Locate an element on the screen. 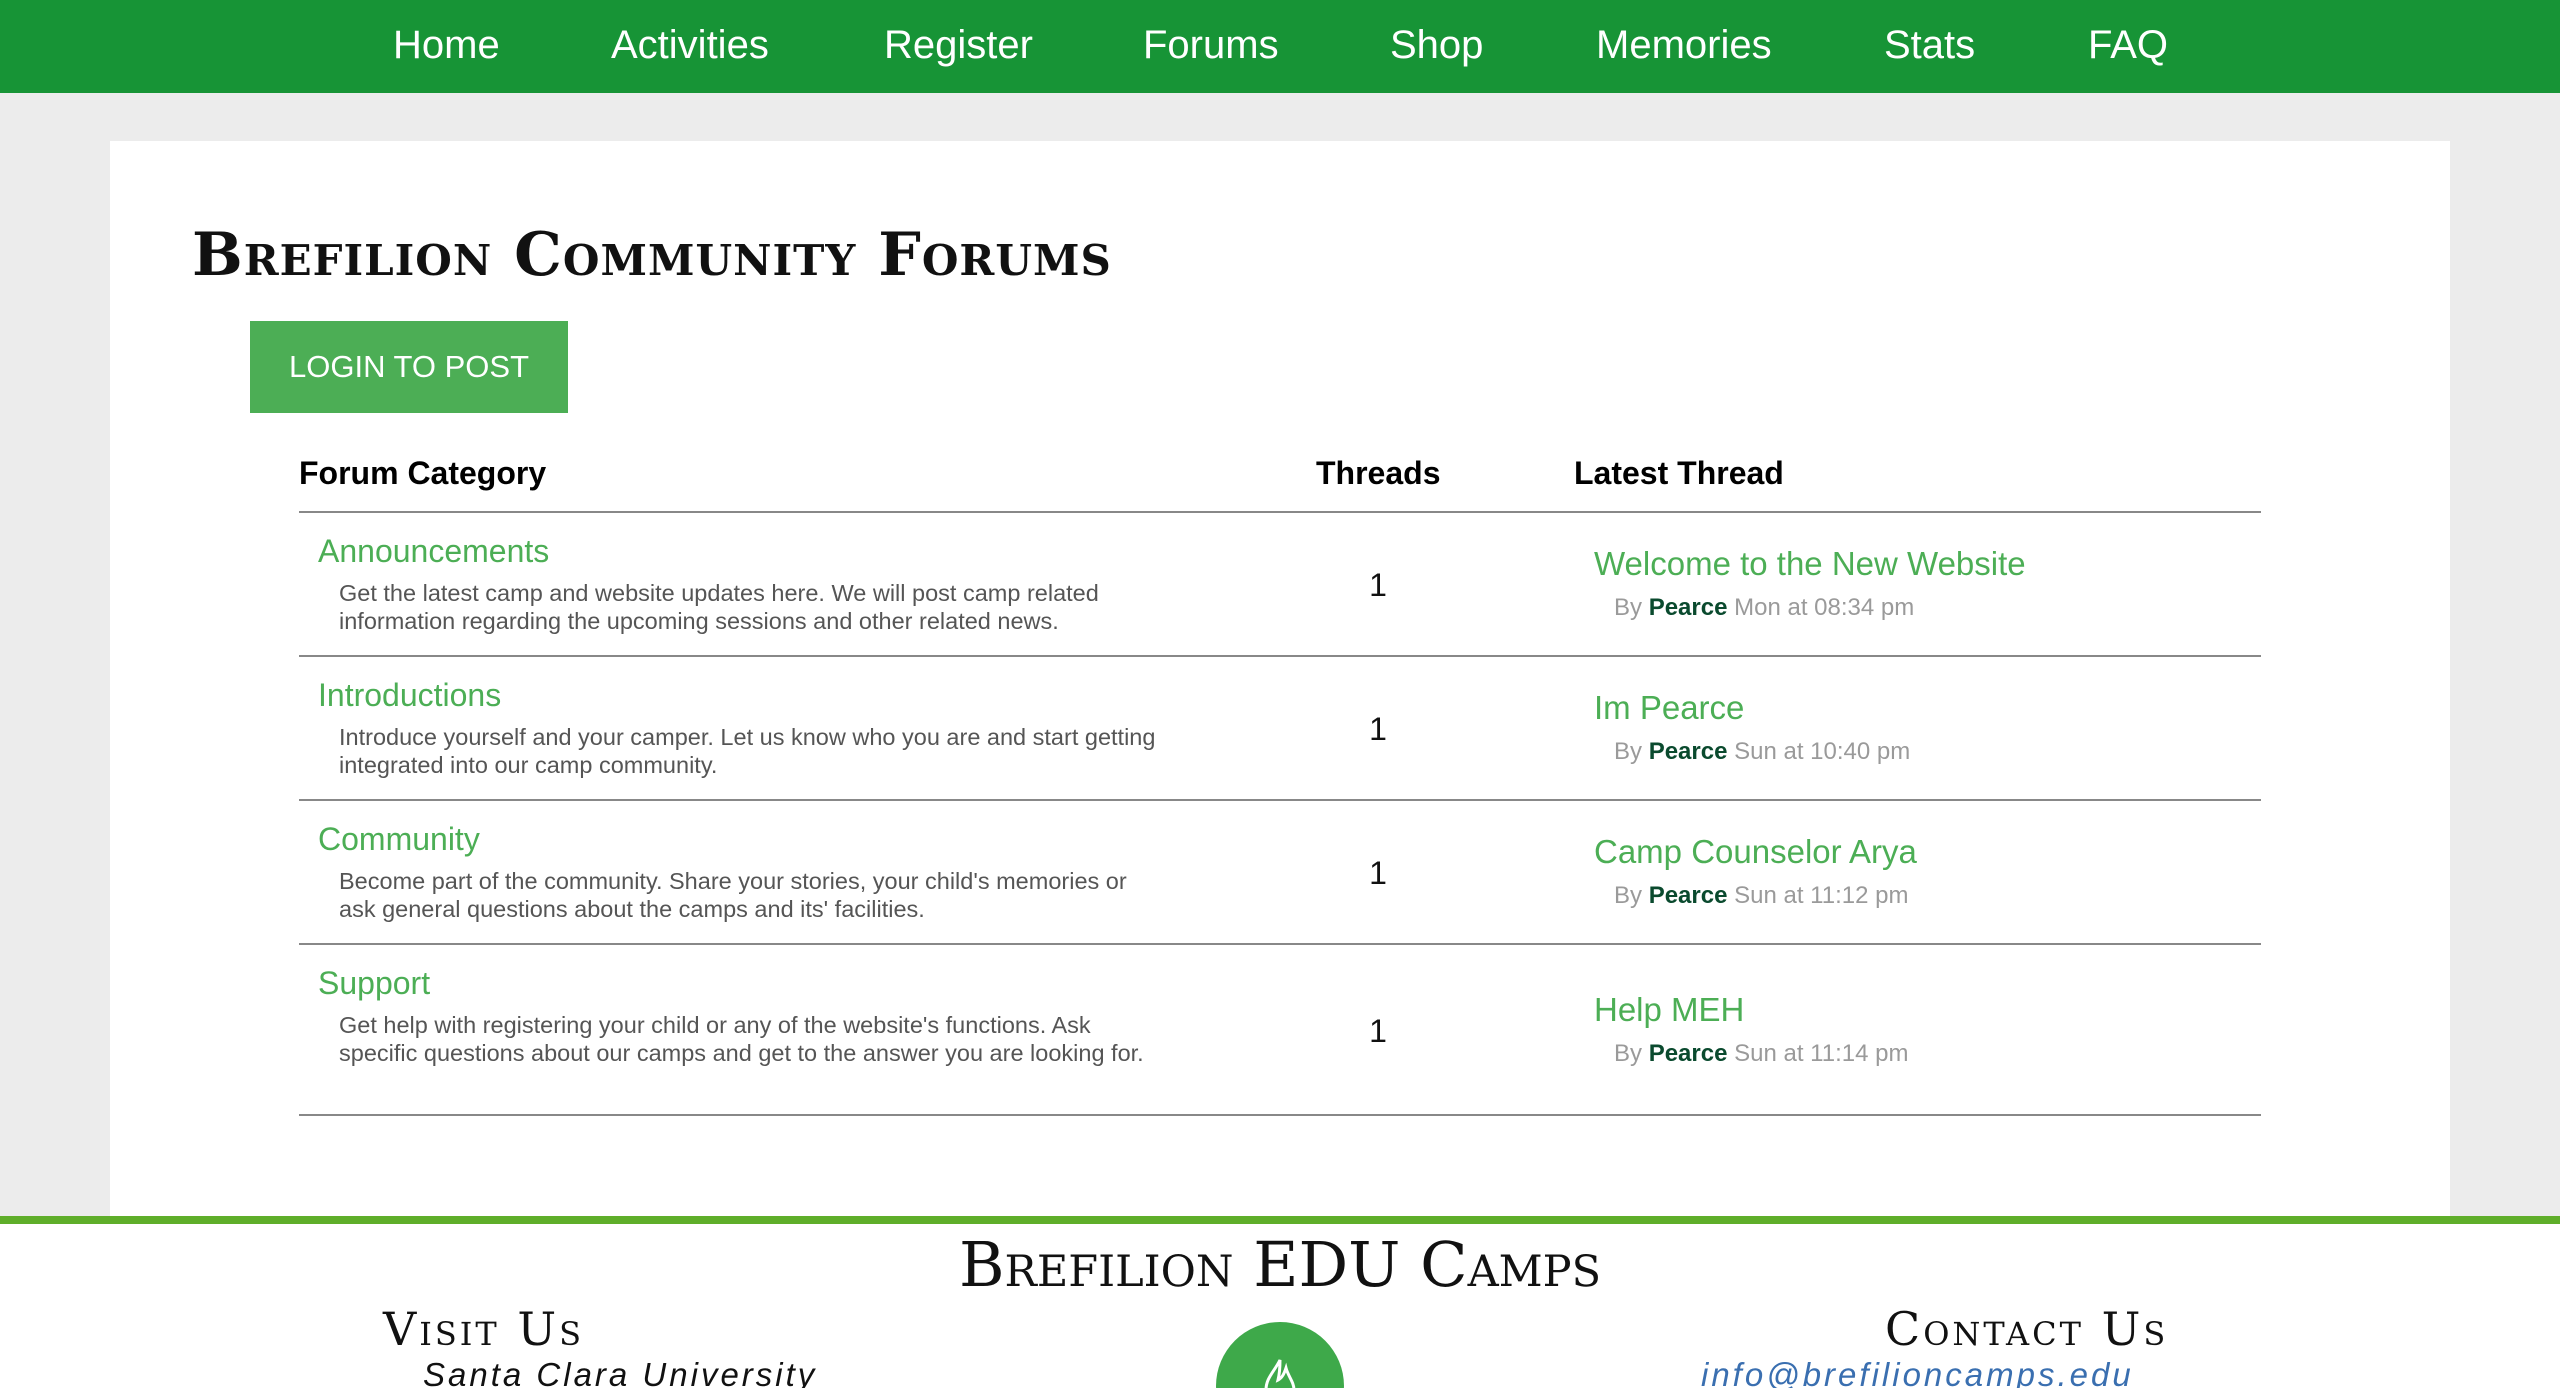 The image size is (2560, 1388). post-time: Sun at 10:40 pm is located at coordinates (1822, 751).